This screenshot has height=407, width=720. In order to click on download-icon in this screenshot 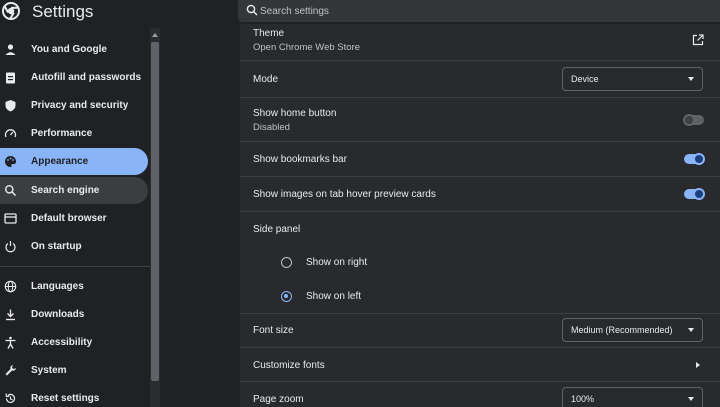, I will do `click(10, 315)`.